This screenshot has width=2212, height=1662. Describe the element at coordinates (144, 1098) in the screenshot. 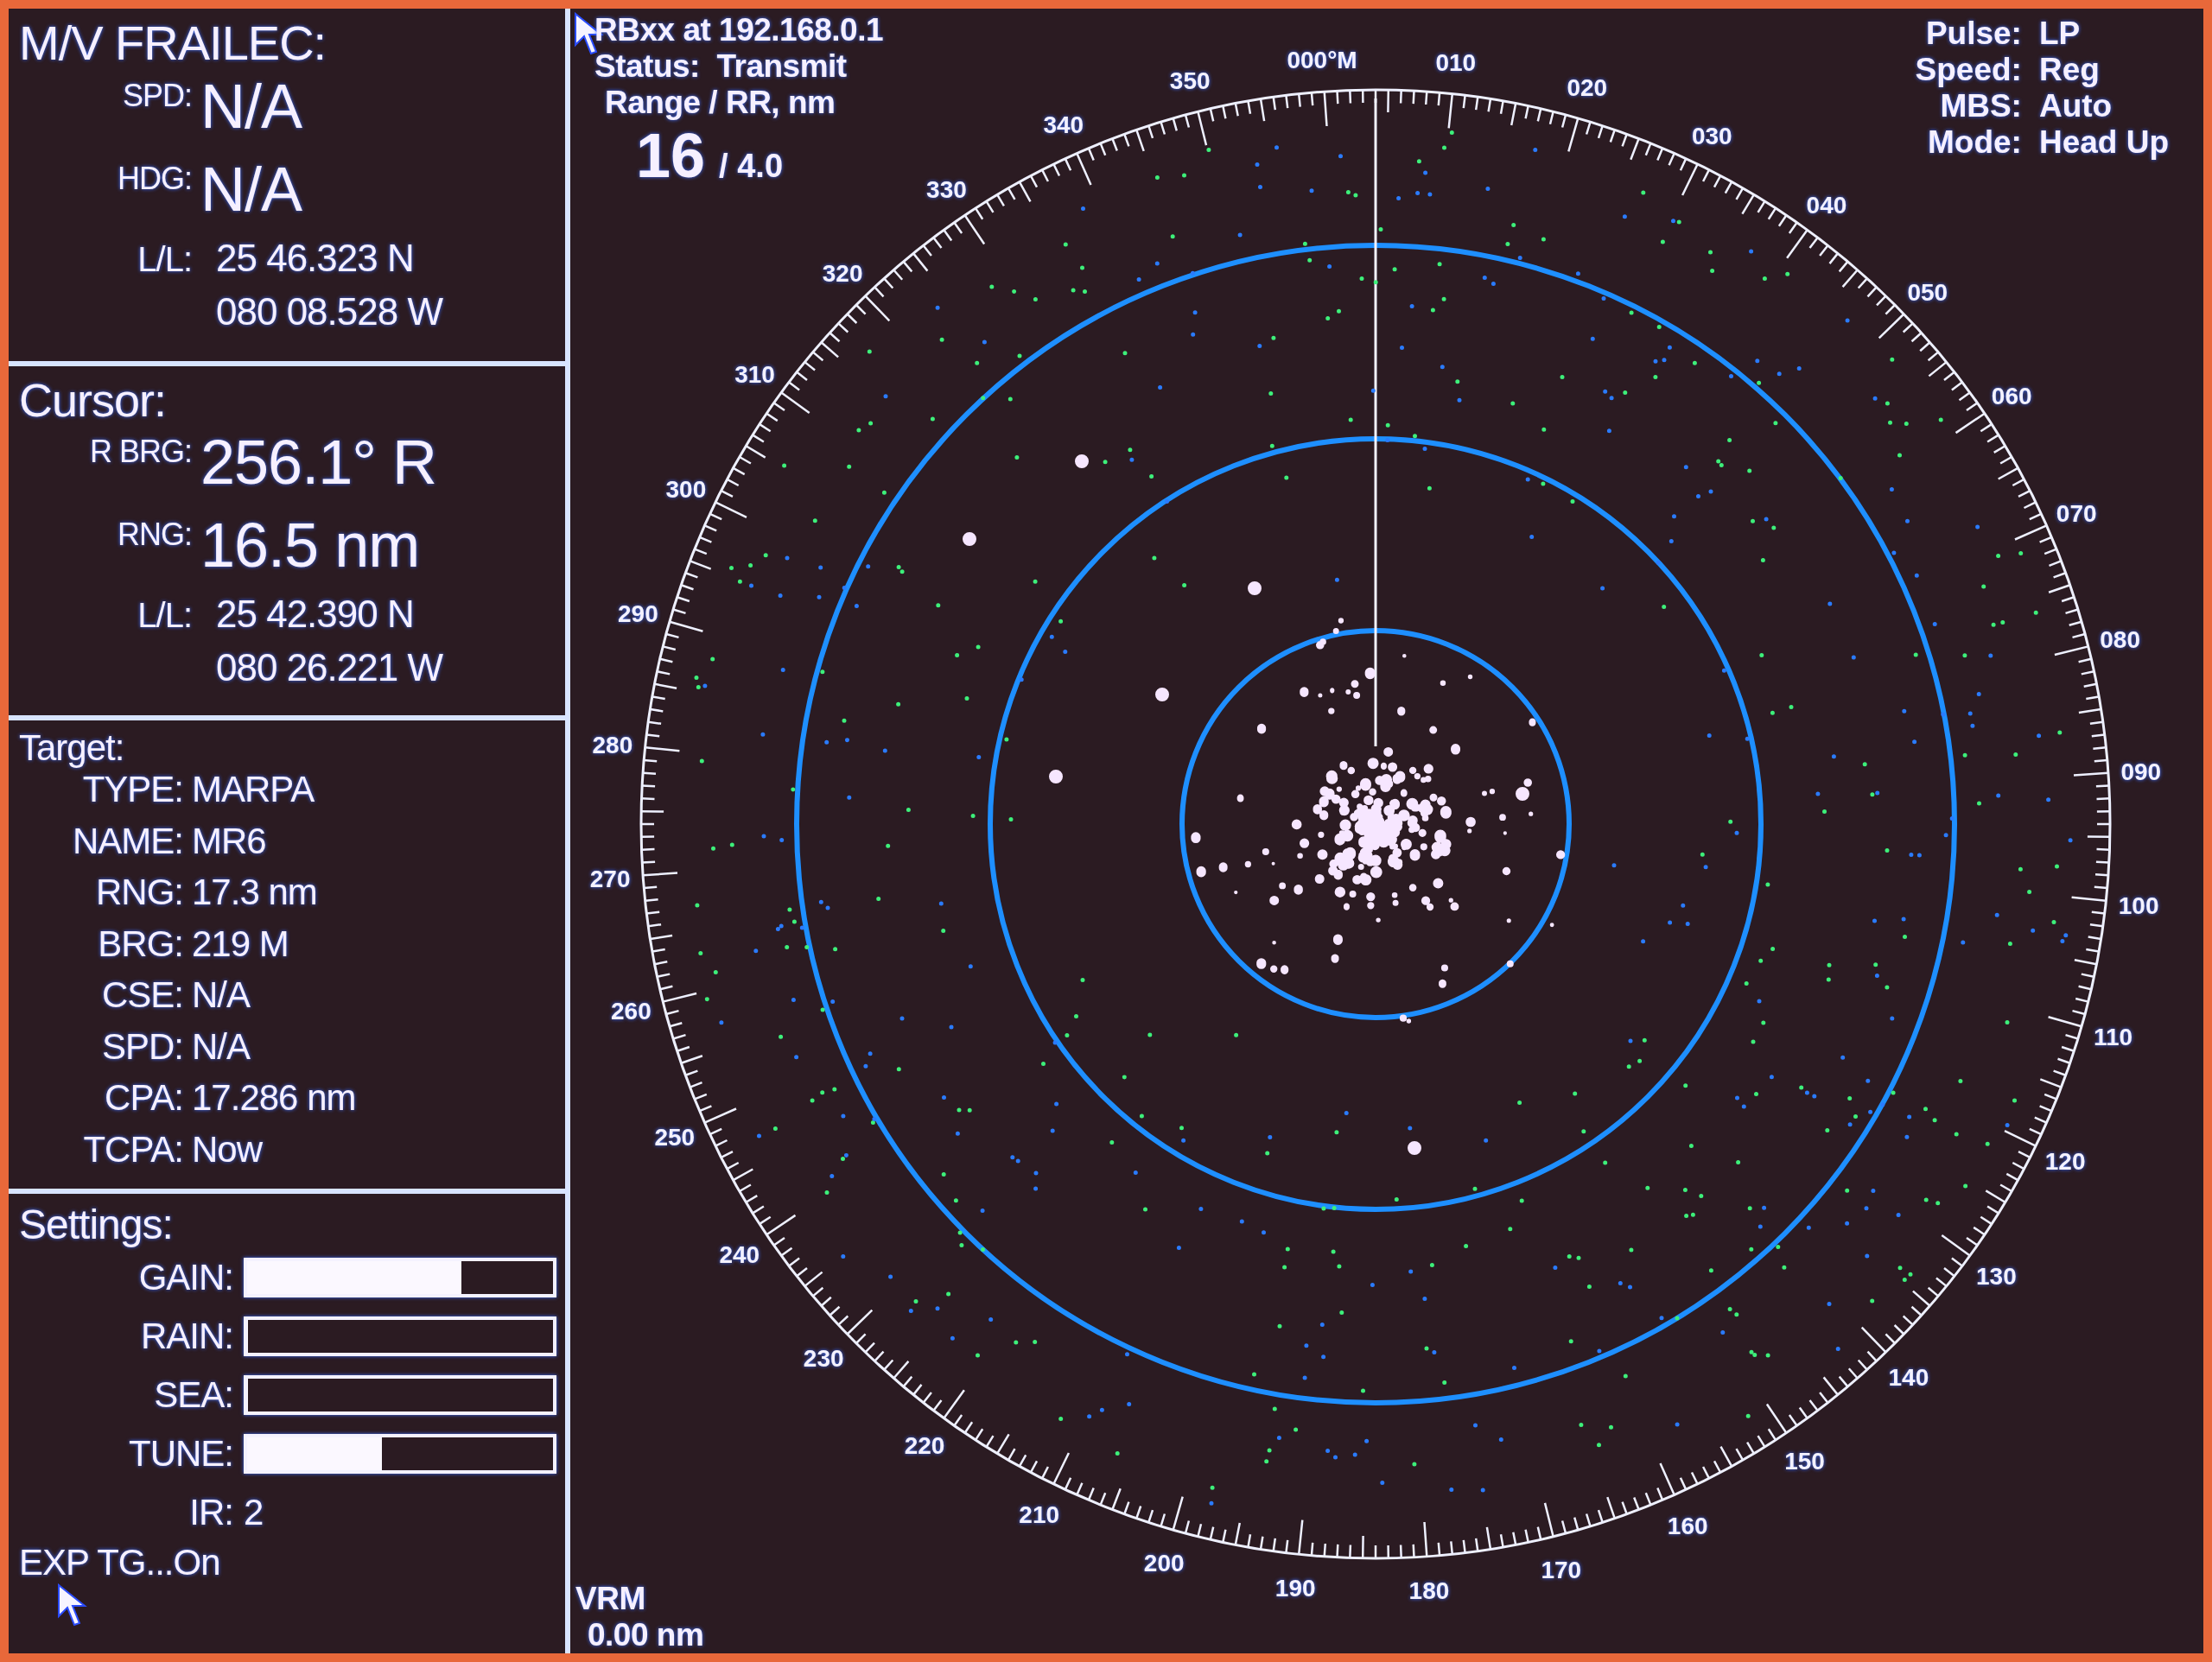

I see `field-label: CPA:` at that location.